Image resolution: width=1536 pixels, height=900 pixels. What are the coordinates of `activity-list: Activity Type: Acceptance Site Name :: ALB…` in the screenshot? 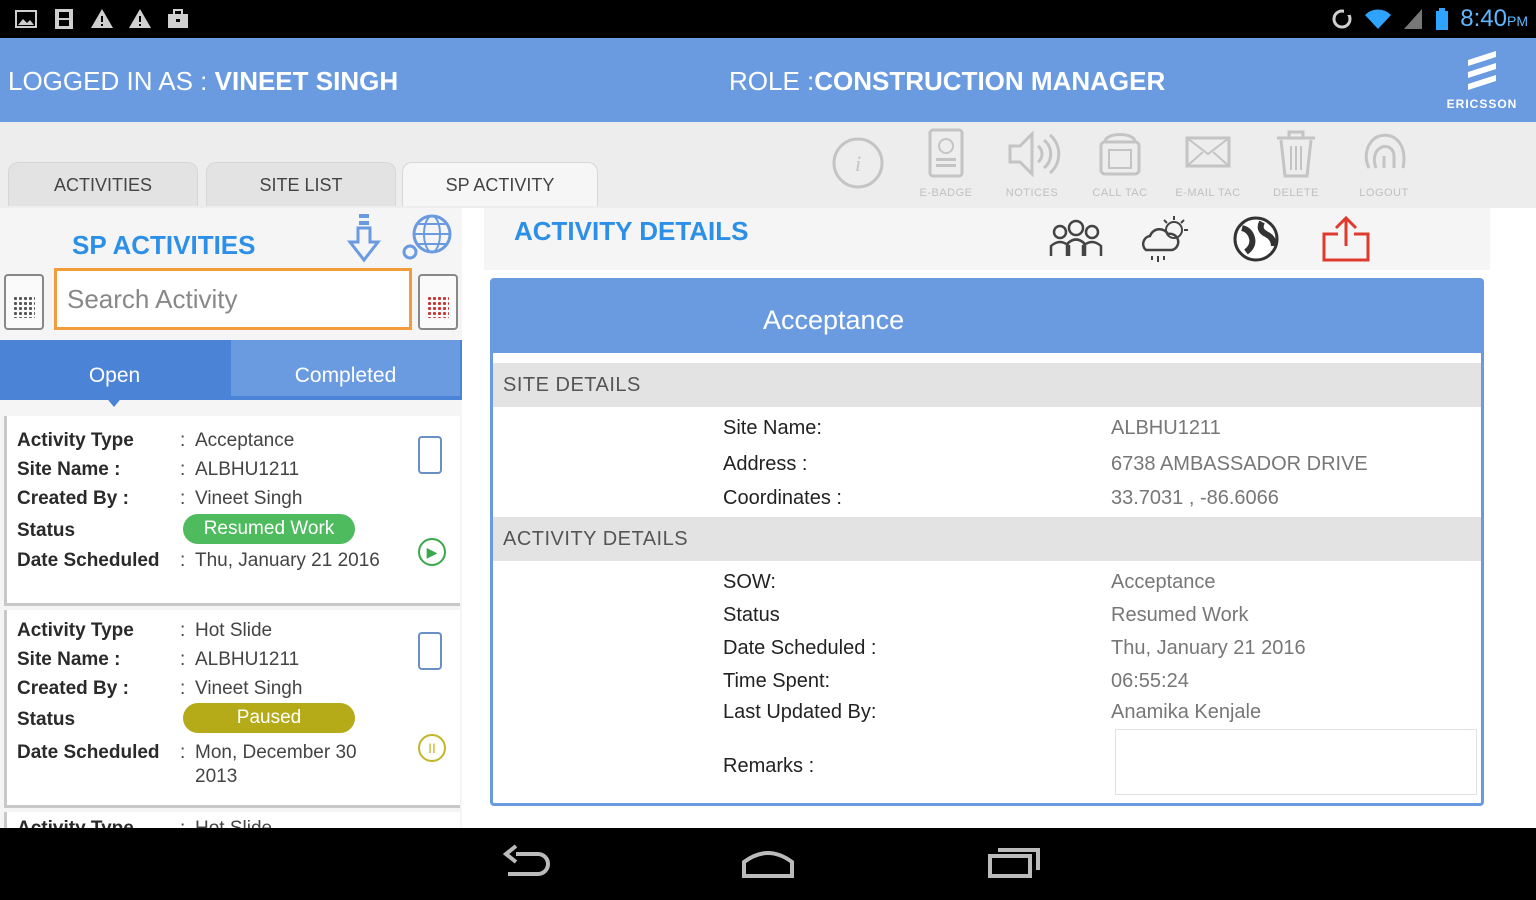 It's located at (232, 622).